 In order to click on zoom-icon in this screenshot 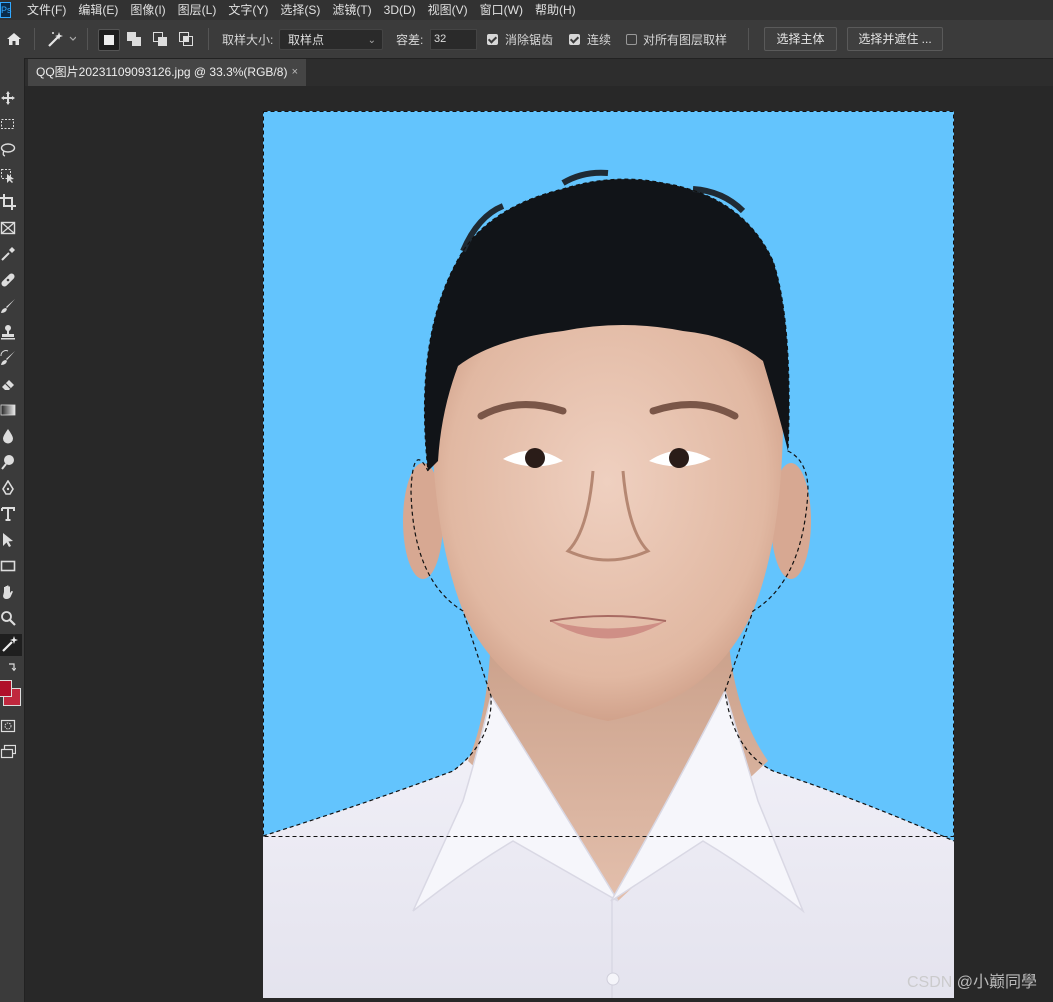, I will do `click(10, 620)`.